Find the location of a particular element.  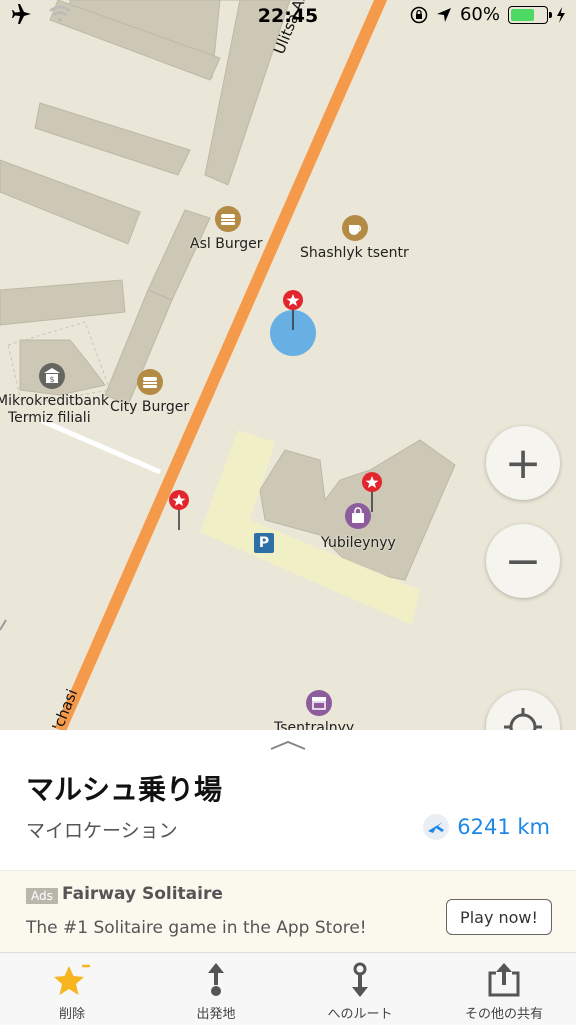

plus-icon: + is located at coordinates (523, 463).